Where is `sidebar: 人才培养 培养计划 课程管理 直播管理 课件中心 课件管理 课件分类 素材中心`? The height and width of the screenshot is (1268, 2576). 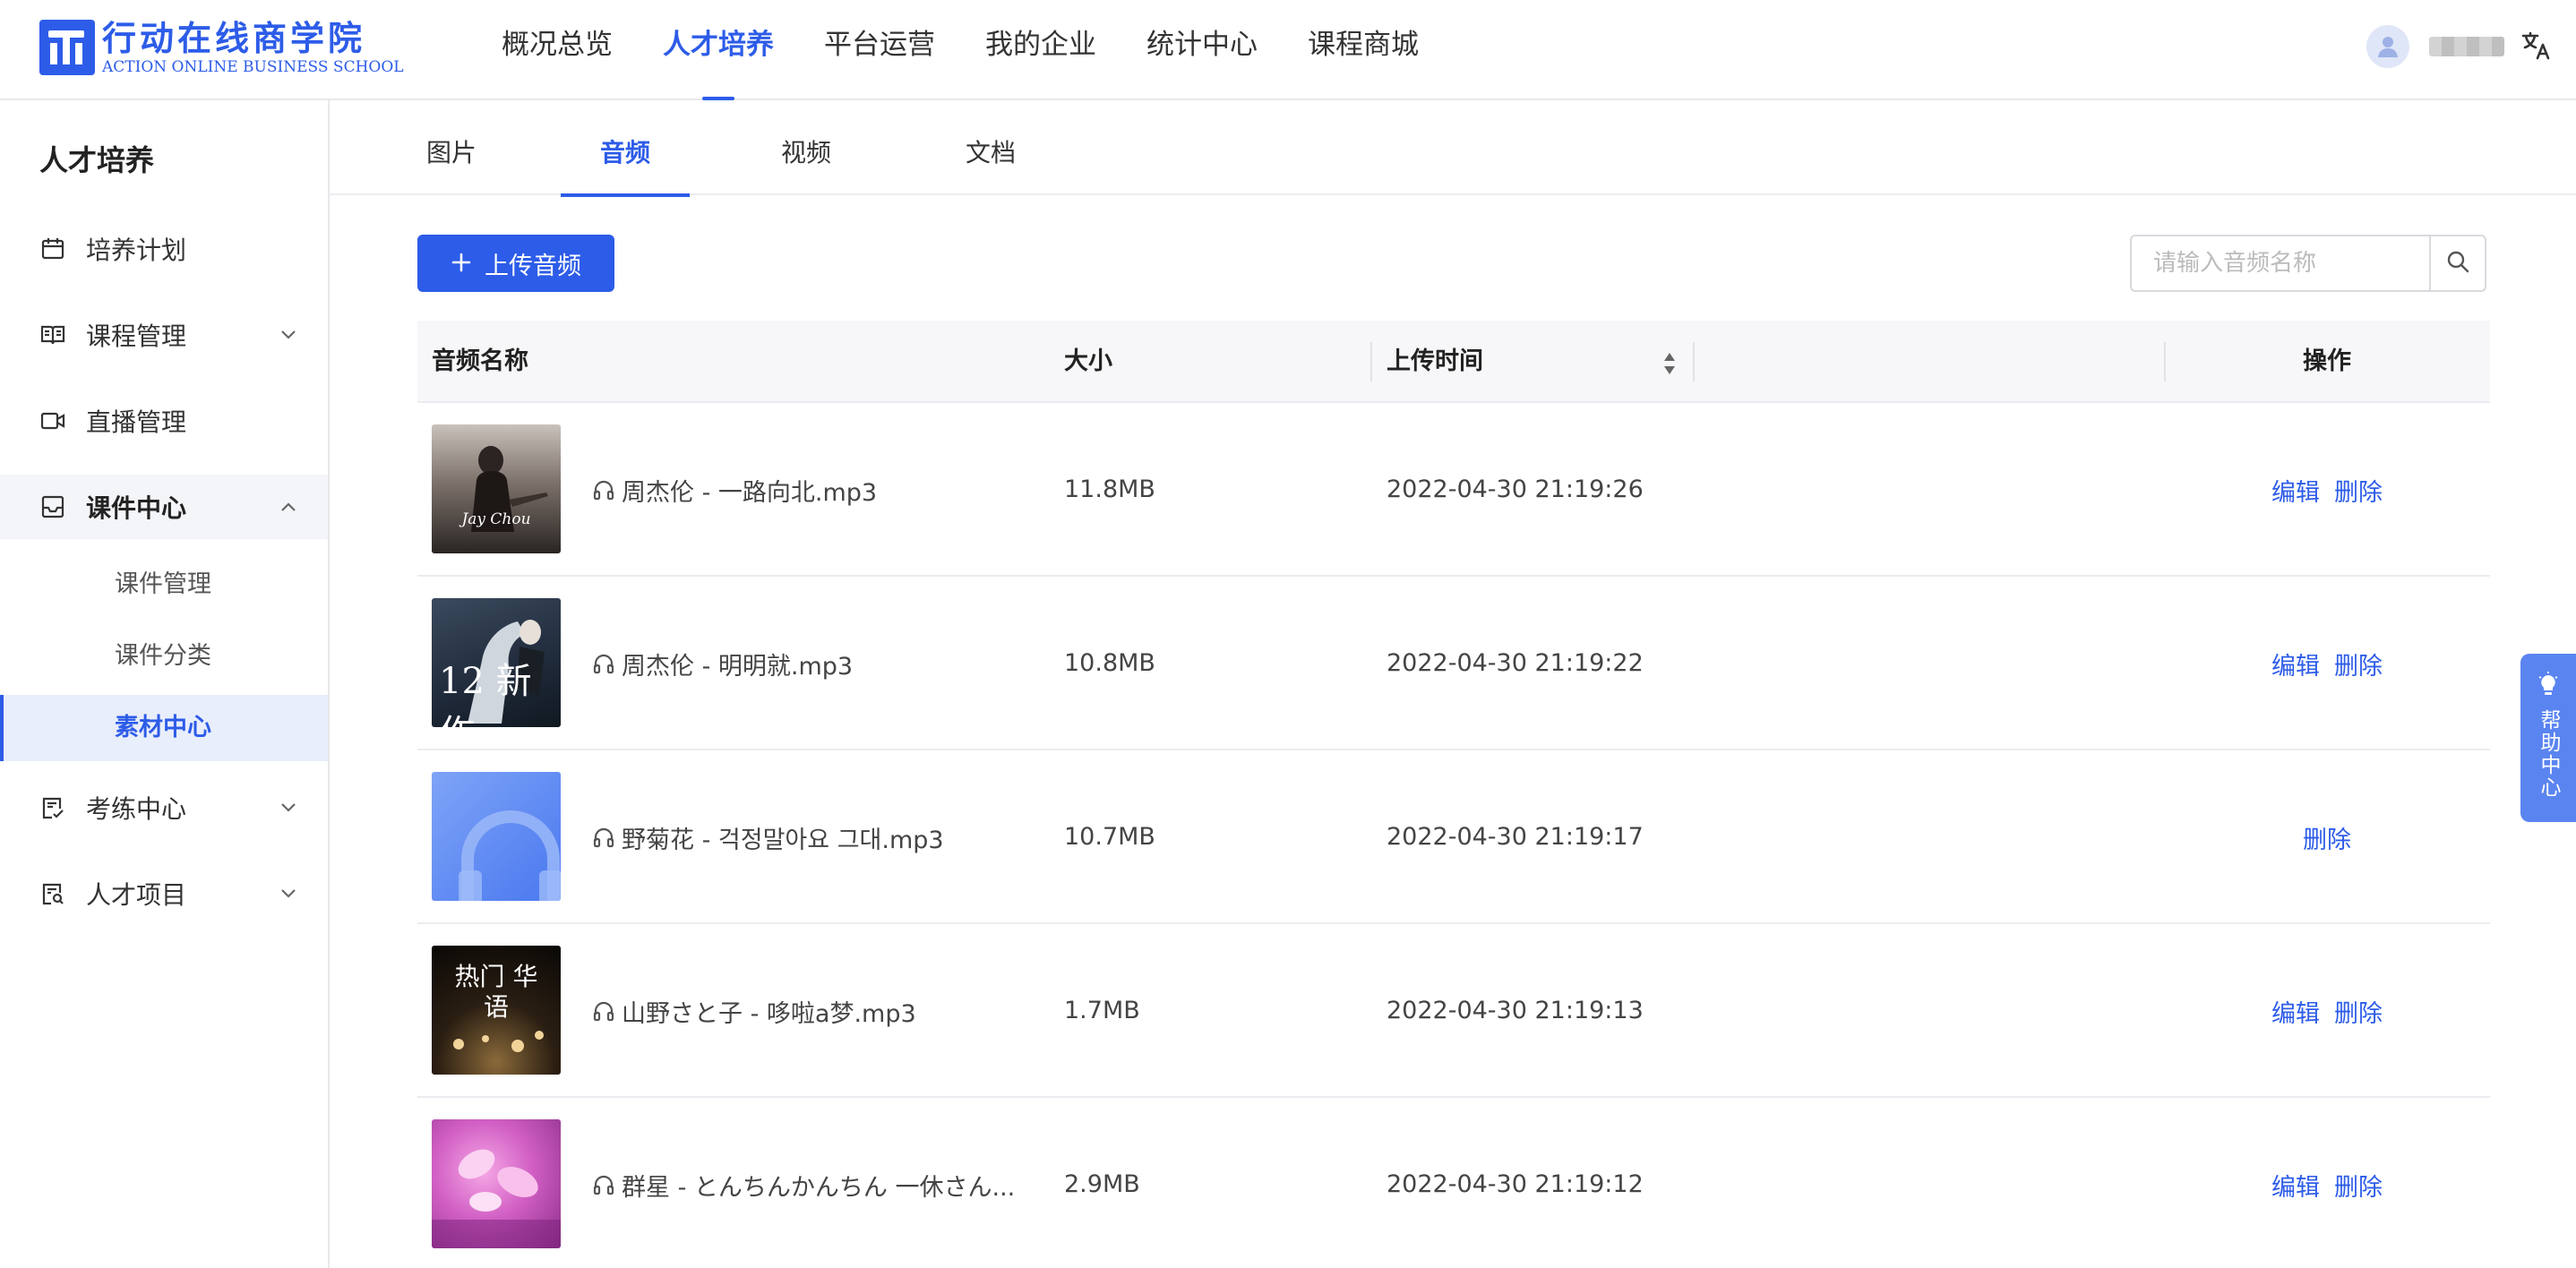
sidebar: 人才培养 培养计划 课程管理 直播管理 课件中心 课件管理 课件分类 素材中心 is located at coordinates (165, 684).